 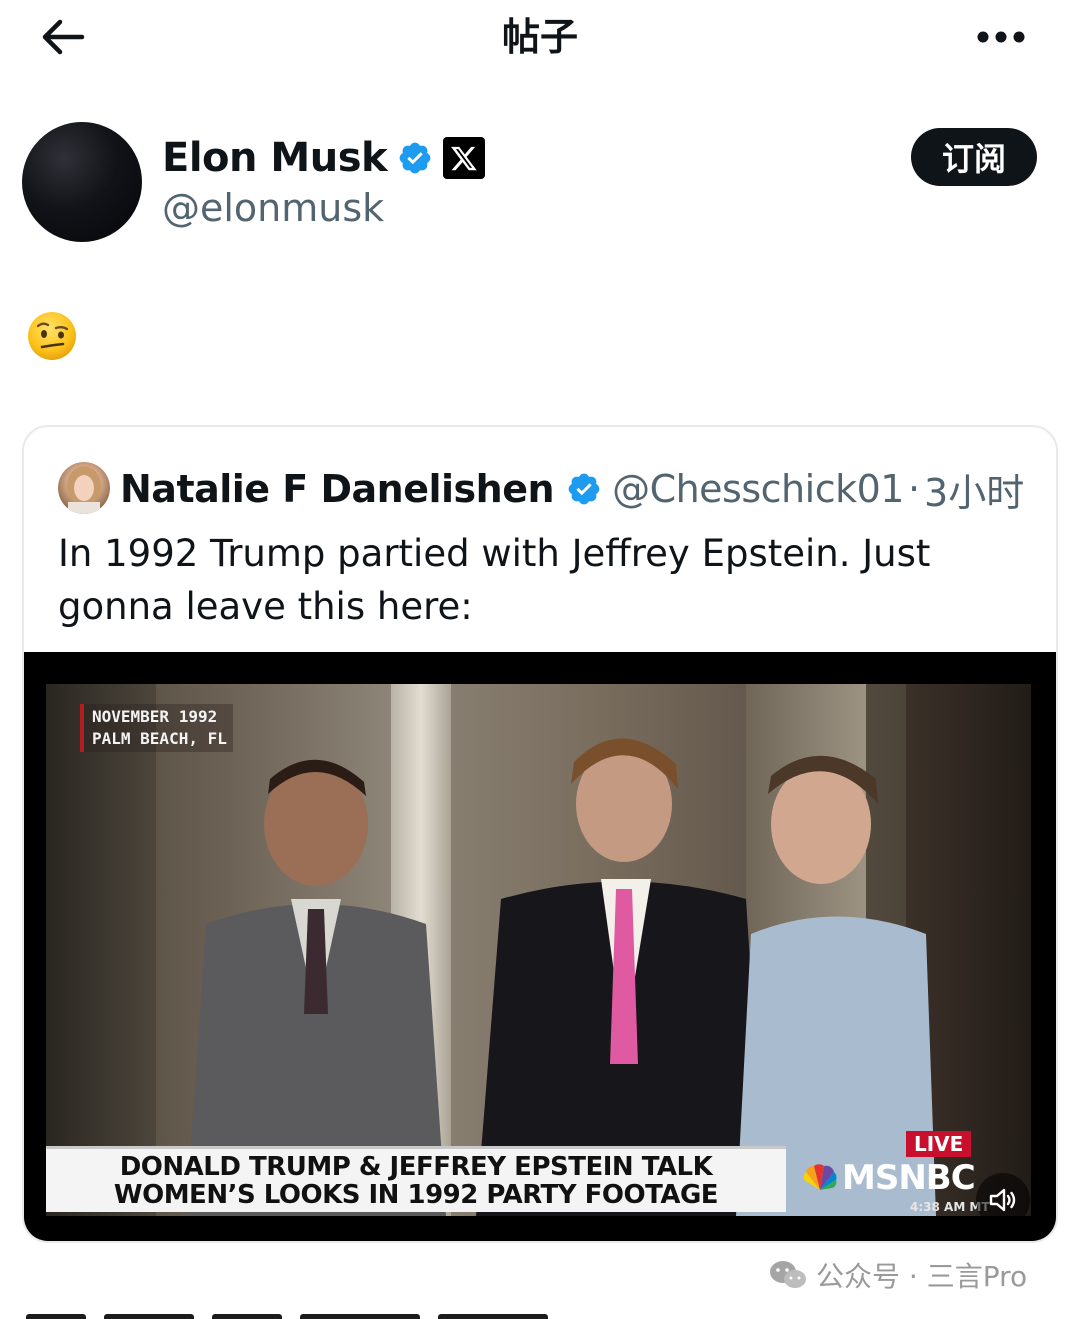 What do you see at coordinates (758, 489) in the screenshot?
I see `quoted-author-handle: @Chesschick01` at bounding box center [758, 489].